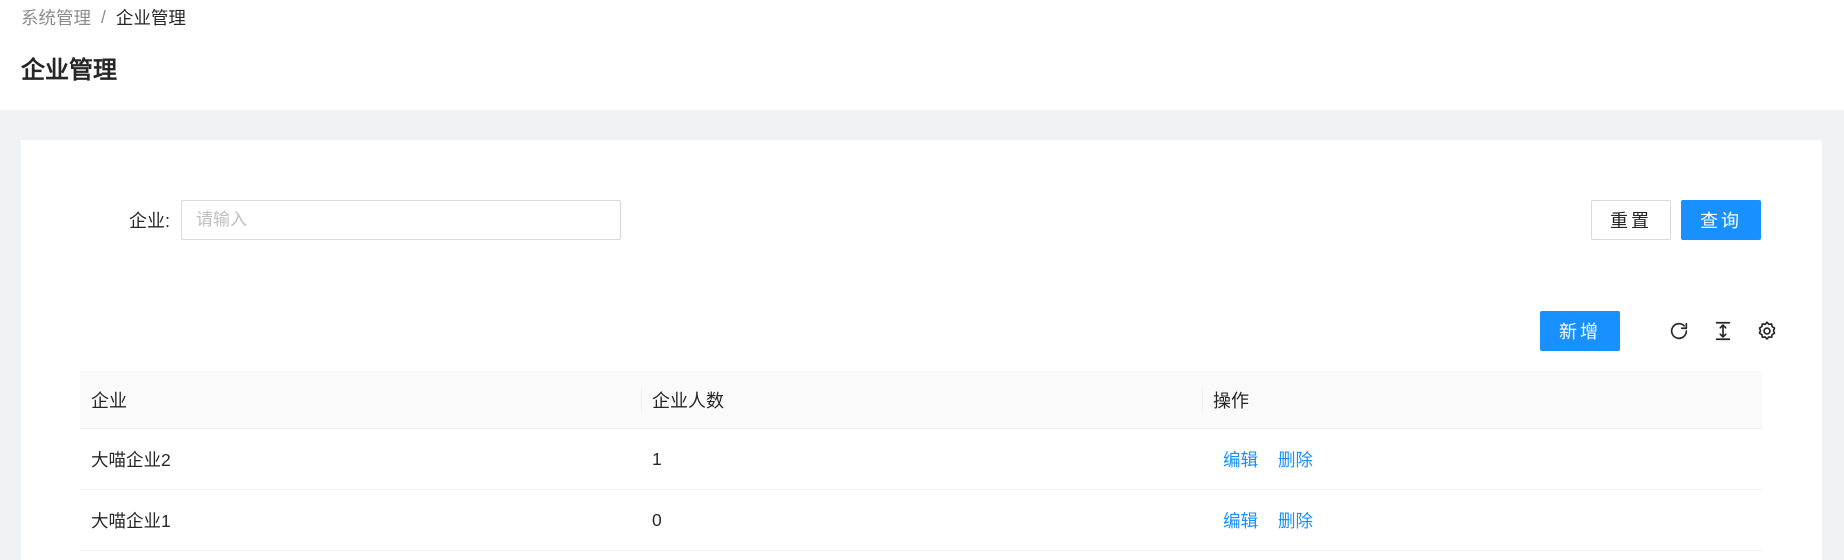 The image size is (1844, 560). Describe the element at coordinates (921, 520) in the screenshot. I see `table-row: 大喵企业1 0 编辑 删除` at that location.